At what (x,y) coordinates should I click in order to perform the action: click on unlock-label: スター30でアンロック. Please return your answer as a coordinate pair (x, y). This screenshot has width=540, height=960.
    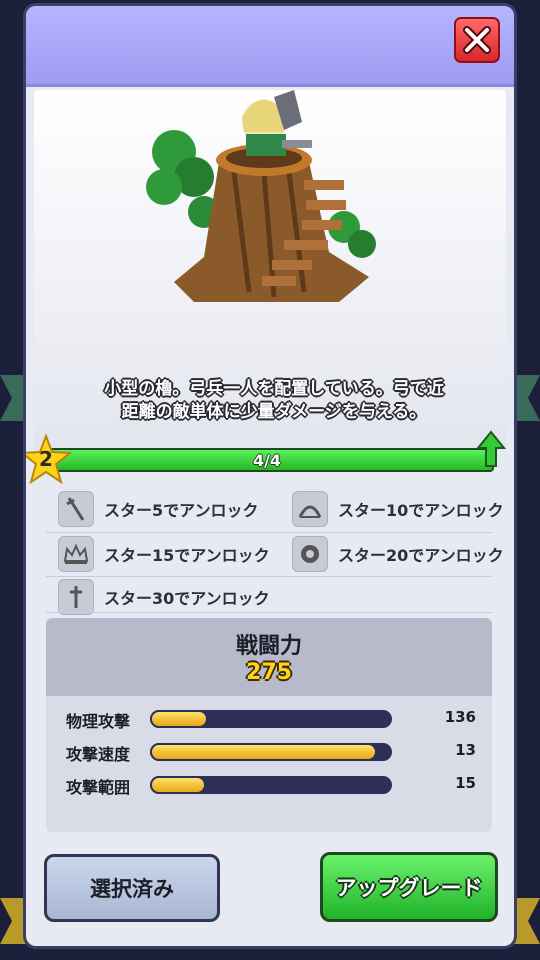
    Looking at the image, I should click on (187, 598).